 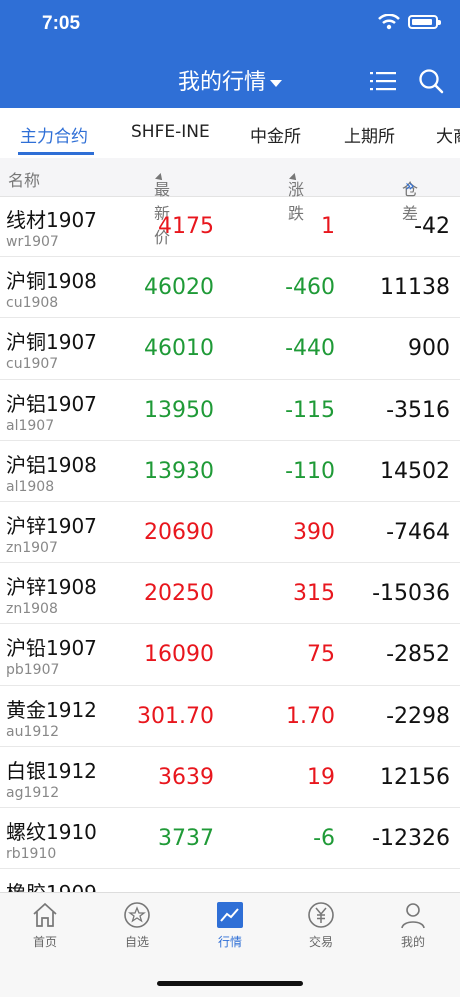 What do you see at coordinates (33, 670) in the screenshot?
I see `contract-code: pb1907` at bounding box center [33, 670].